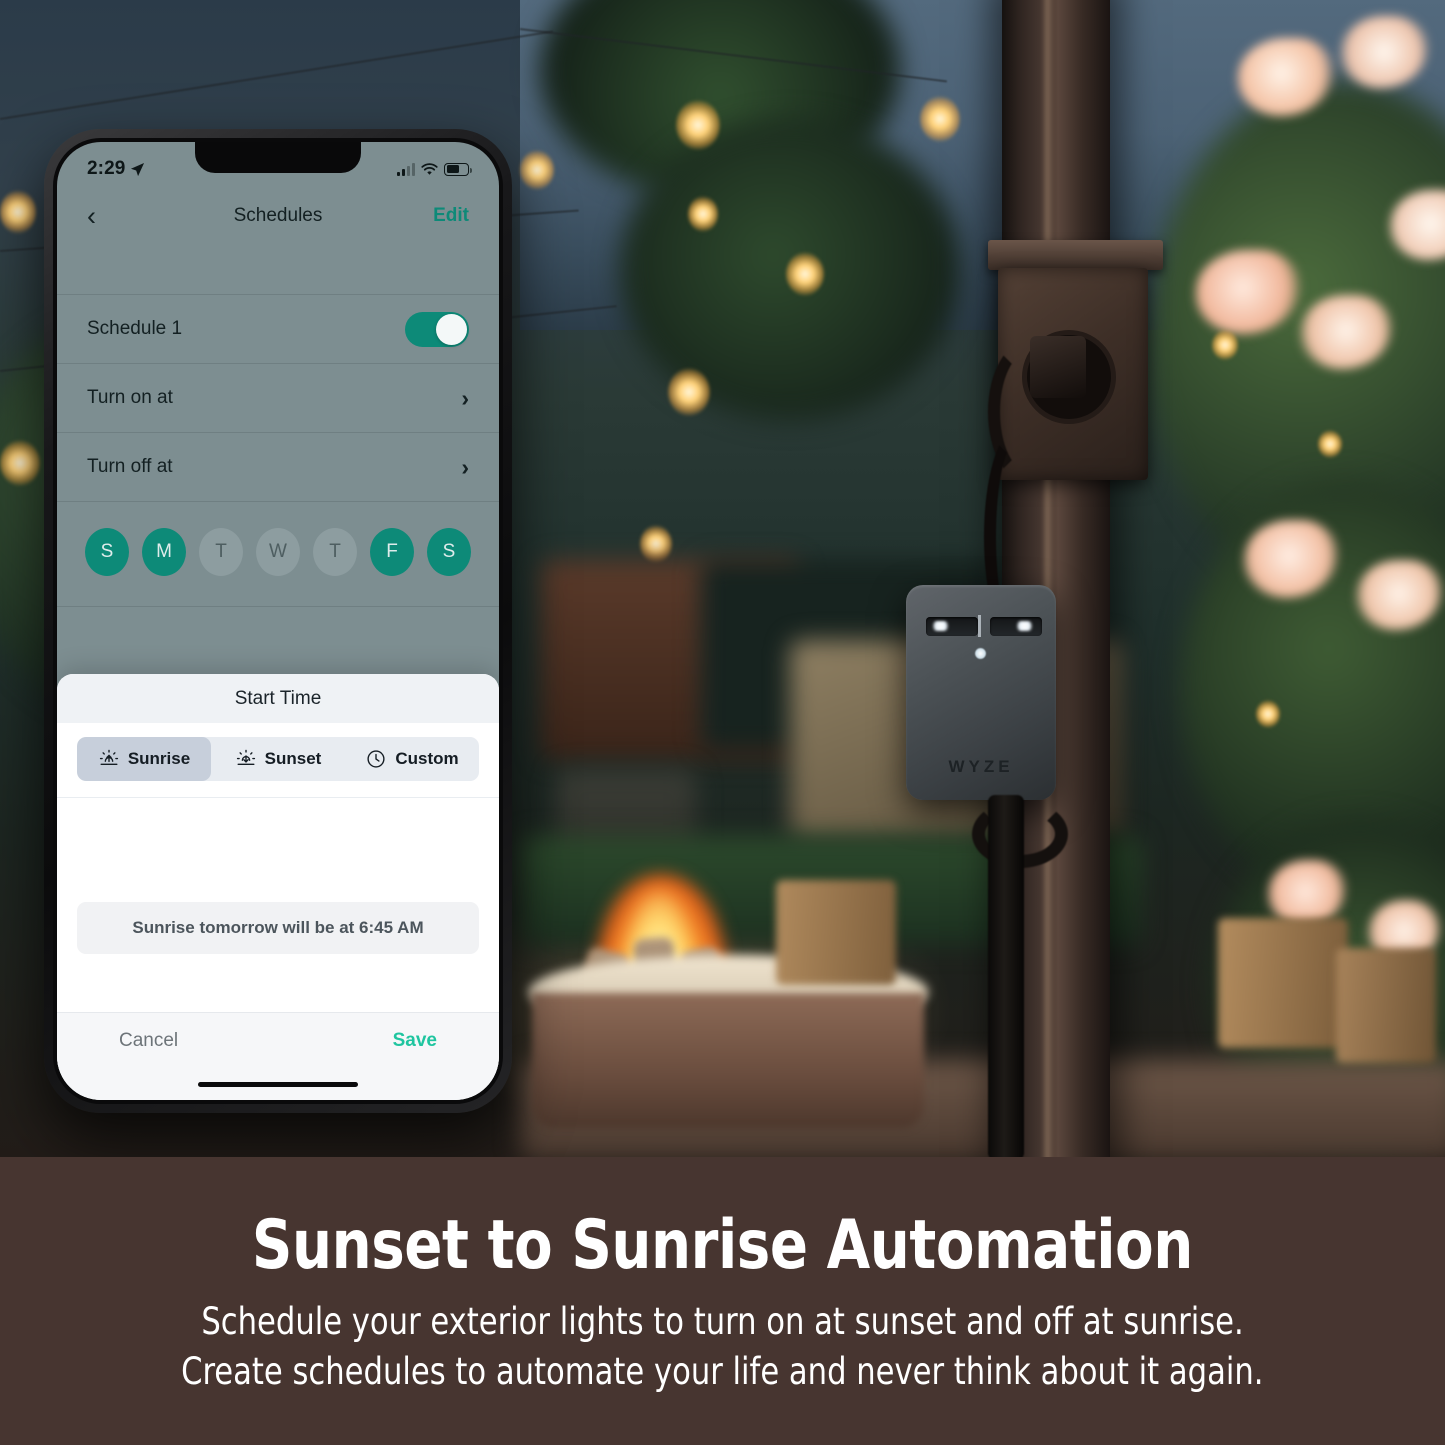  I want to click on turn-off-at-row: Turn off at ›, so click(278, 466).